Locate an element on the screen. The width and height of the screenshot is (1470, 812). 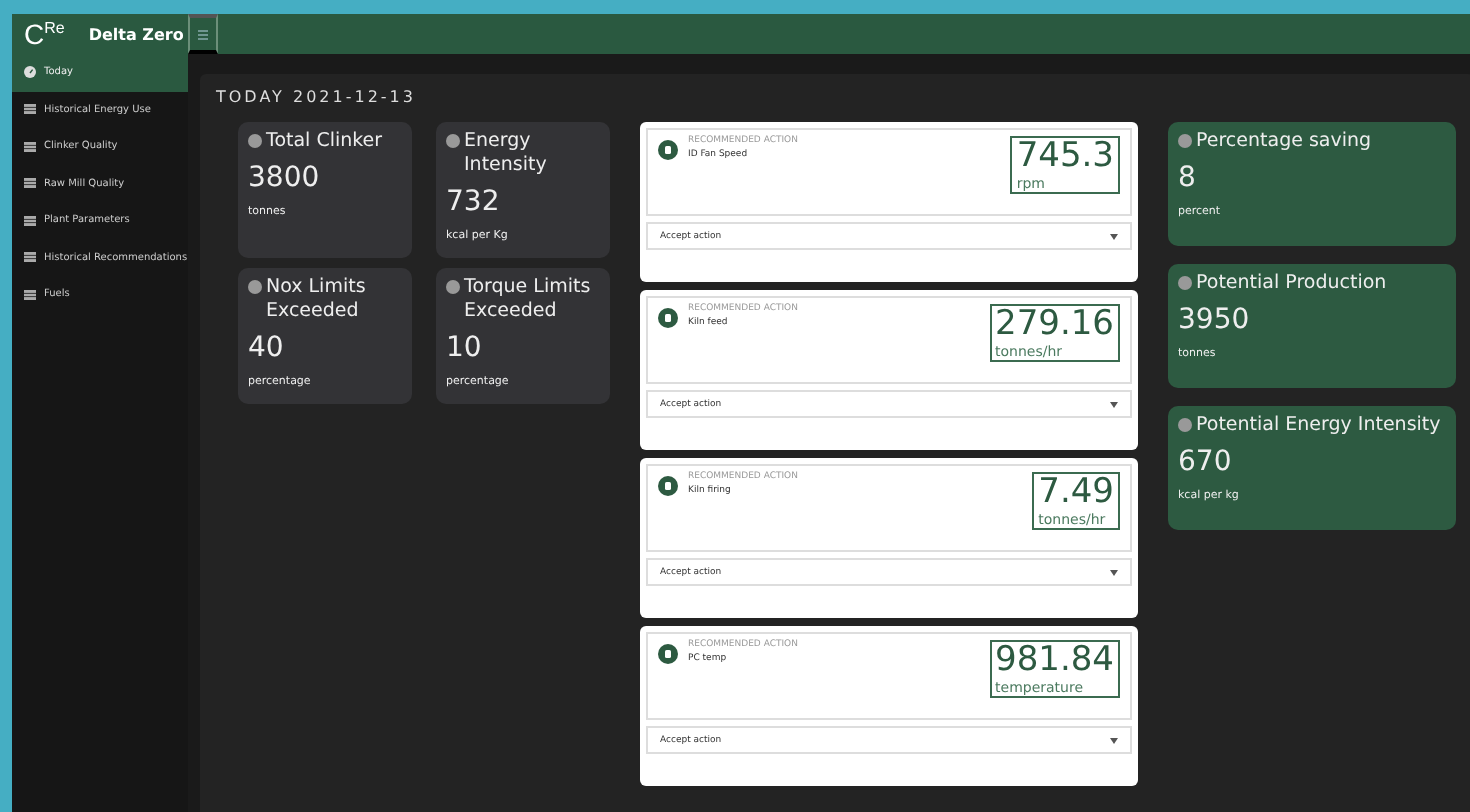
metric-title: Energy Intensity is located at coordinates (506, 154).